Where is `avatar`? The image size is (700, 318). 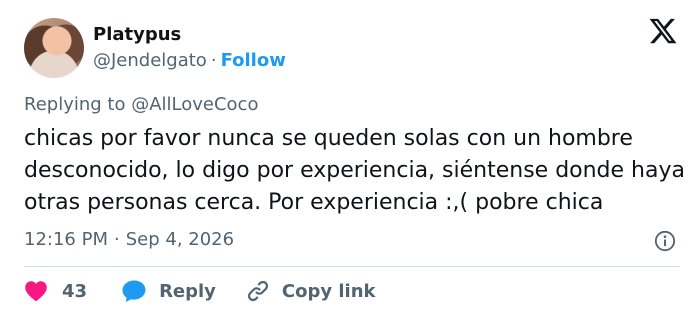
avatar is located at coordinates (54, 48).